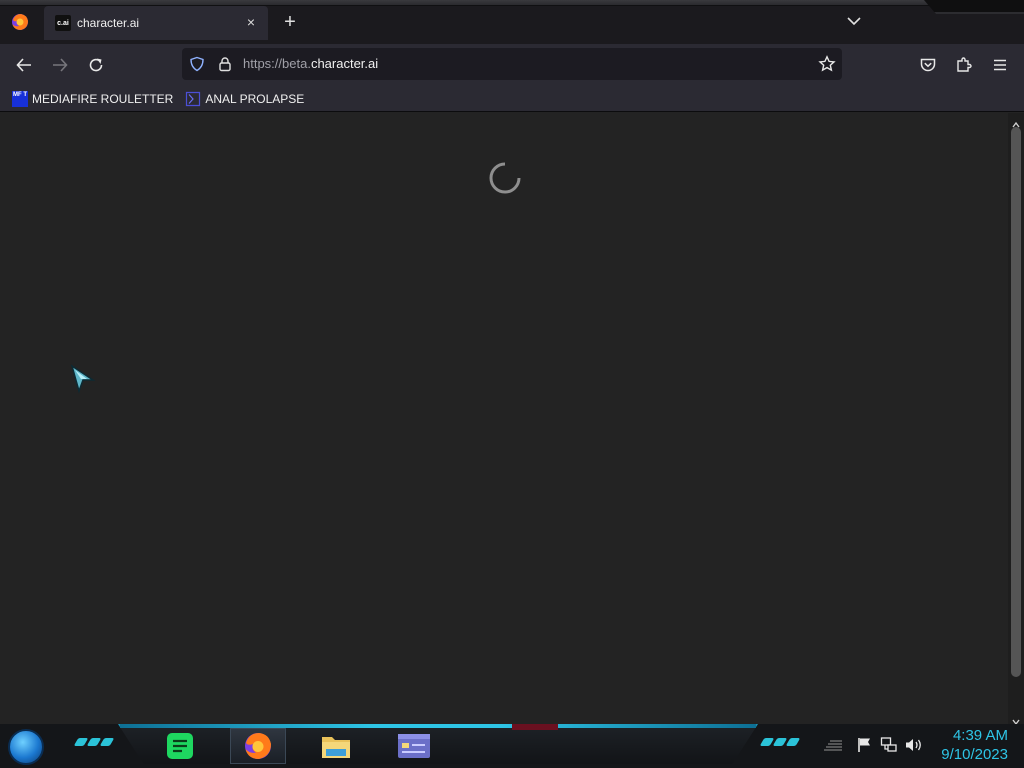  I want to click on taskbar-firefox-app, so click(258, 746).